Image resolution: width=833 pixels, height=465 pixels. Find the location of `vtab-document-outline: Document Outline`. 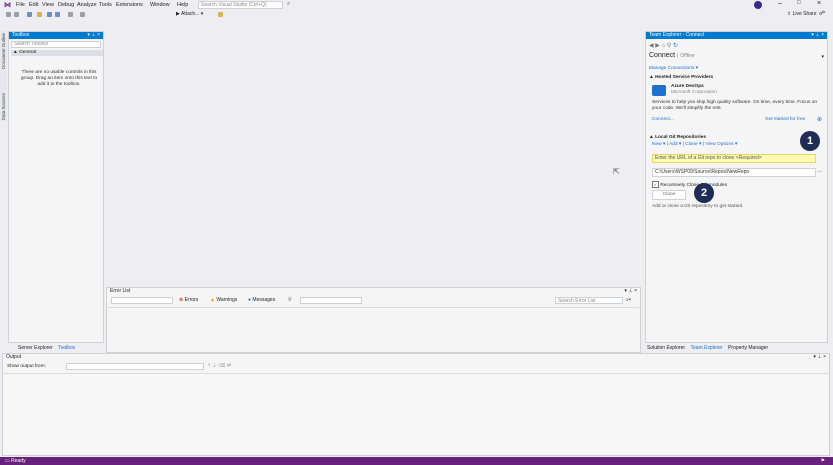

vtab-document-outline: Document Outline is located at coordinates (3, 51).